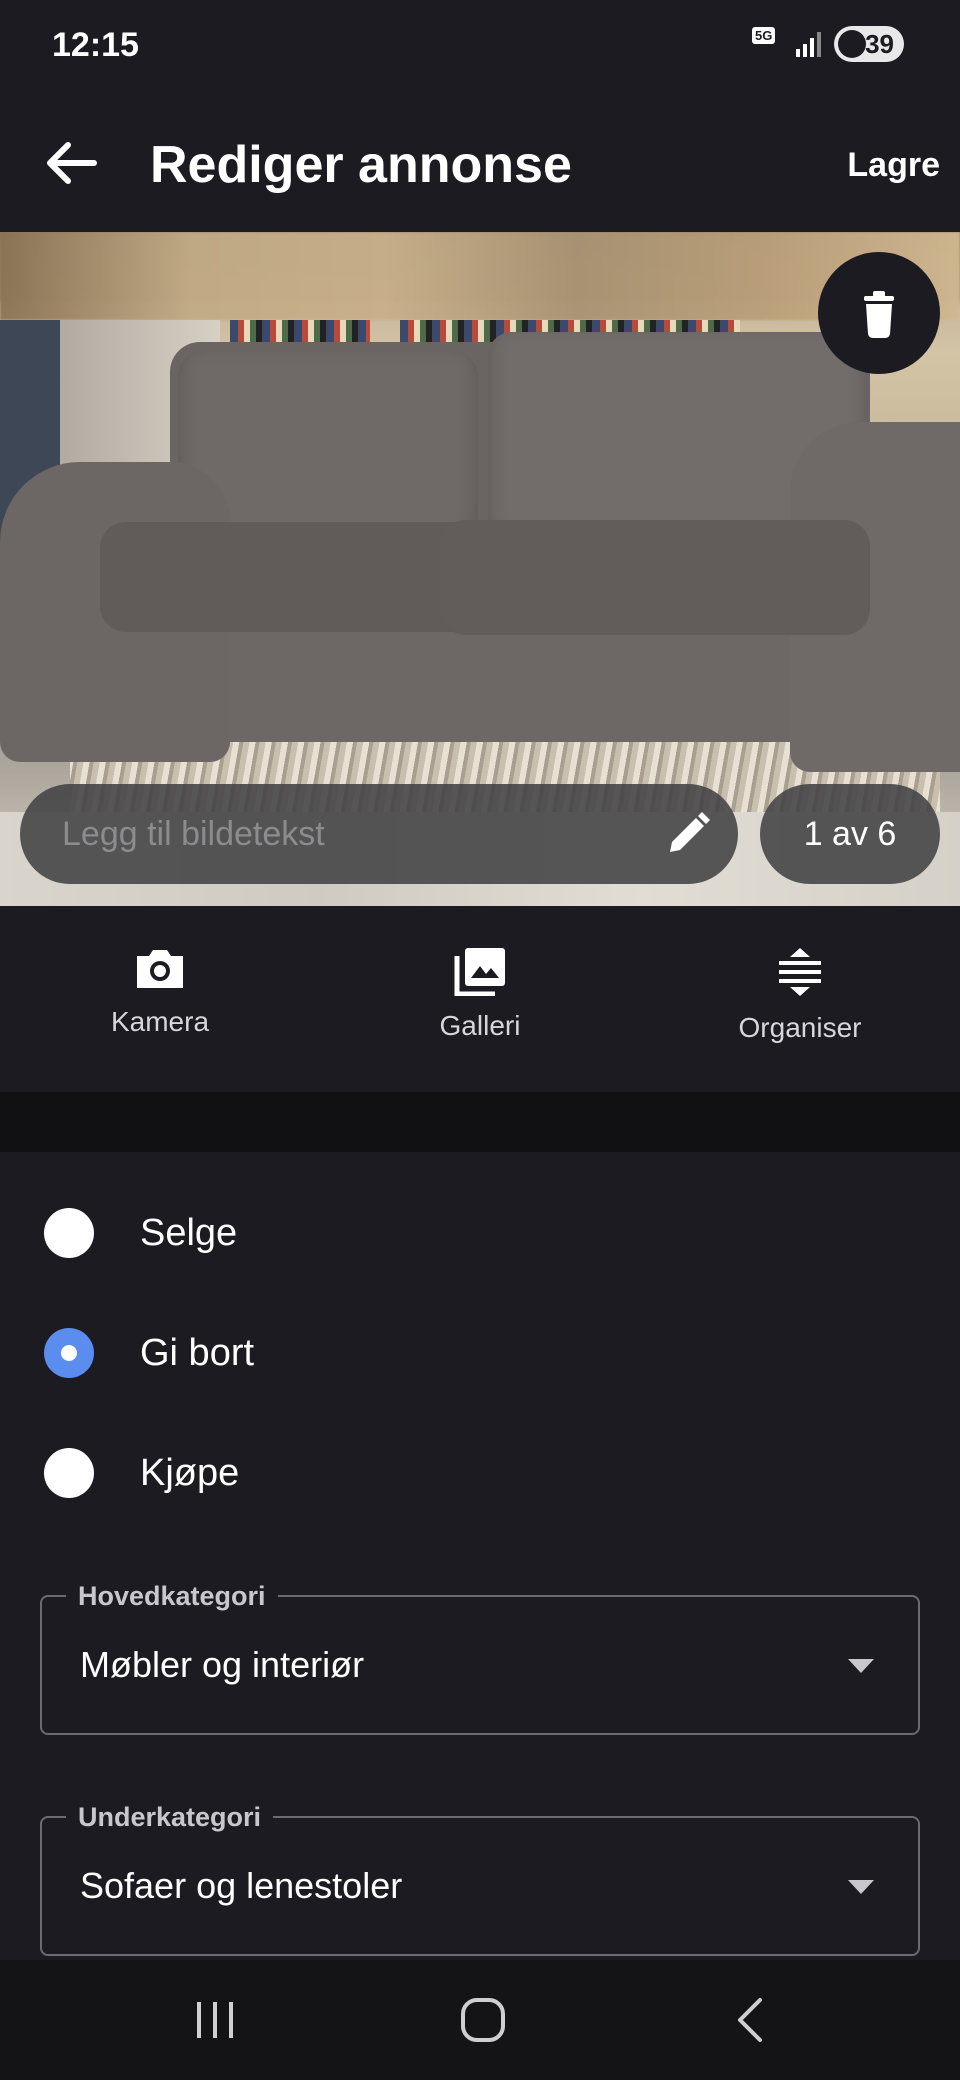 Image resolution: width=960 pixels, height=2080 pixels. What do you see at coordinates (479, 972) in the screenshot?
I see `gallery-icon` at bounding box center [479, 972].